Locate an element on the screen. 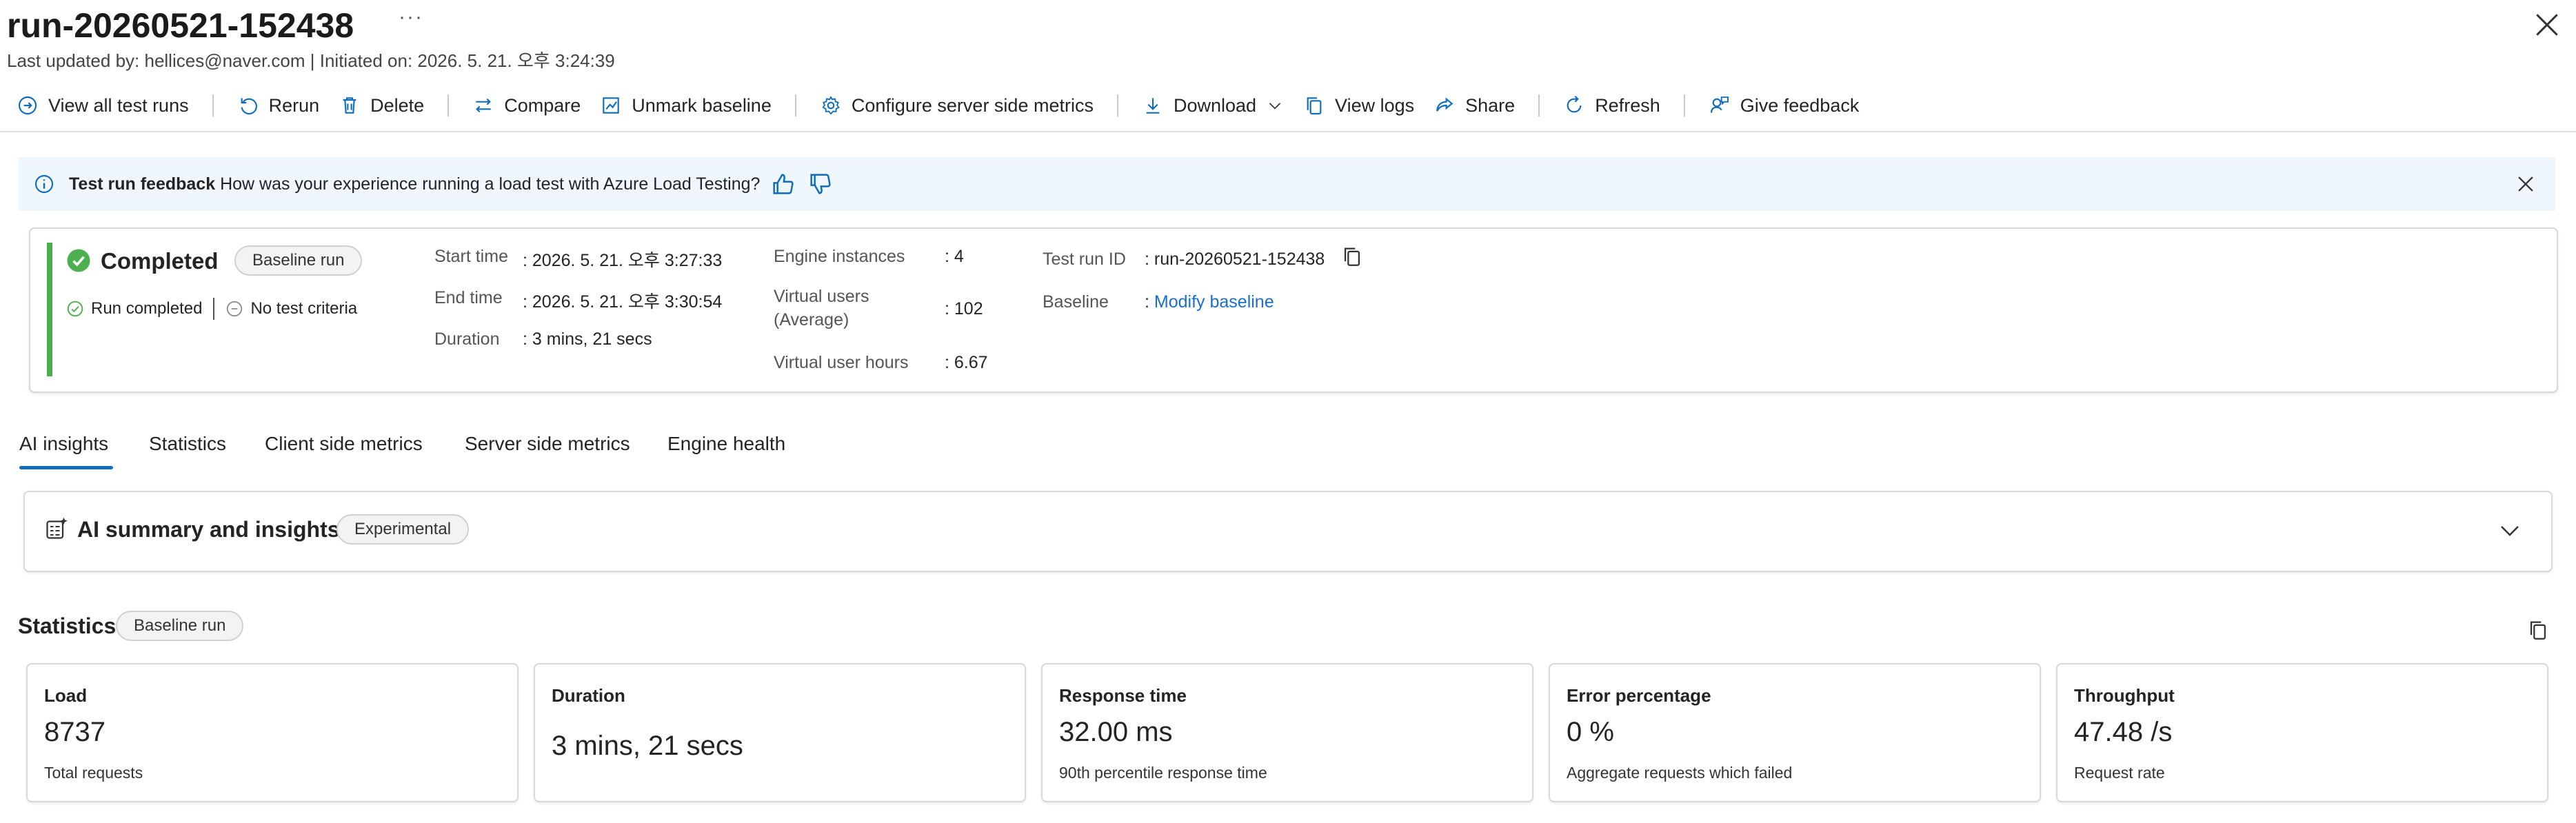 The height and width of the screenshot is (823, 2576). baseline-label: Baseline is located at coordinates (1076, 302).